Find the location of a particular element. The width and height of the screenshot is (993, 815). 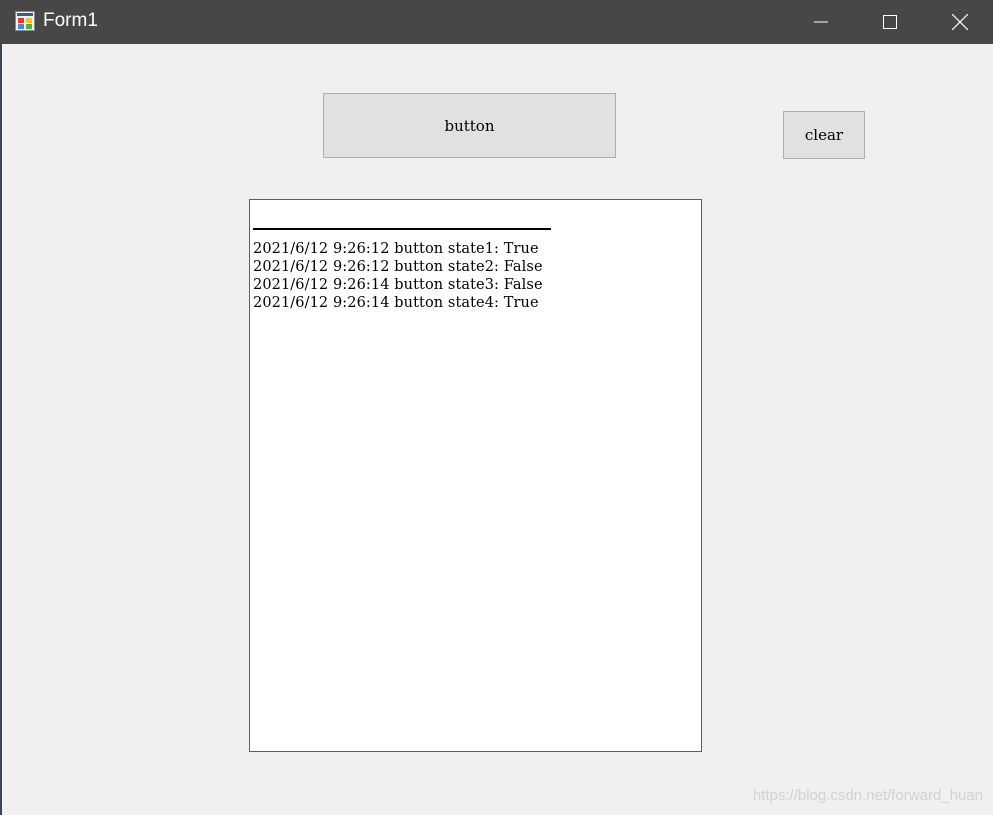

minimize-button is located at coordinates (821, 22).